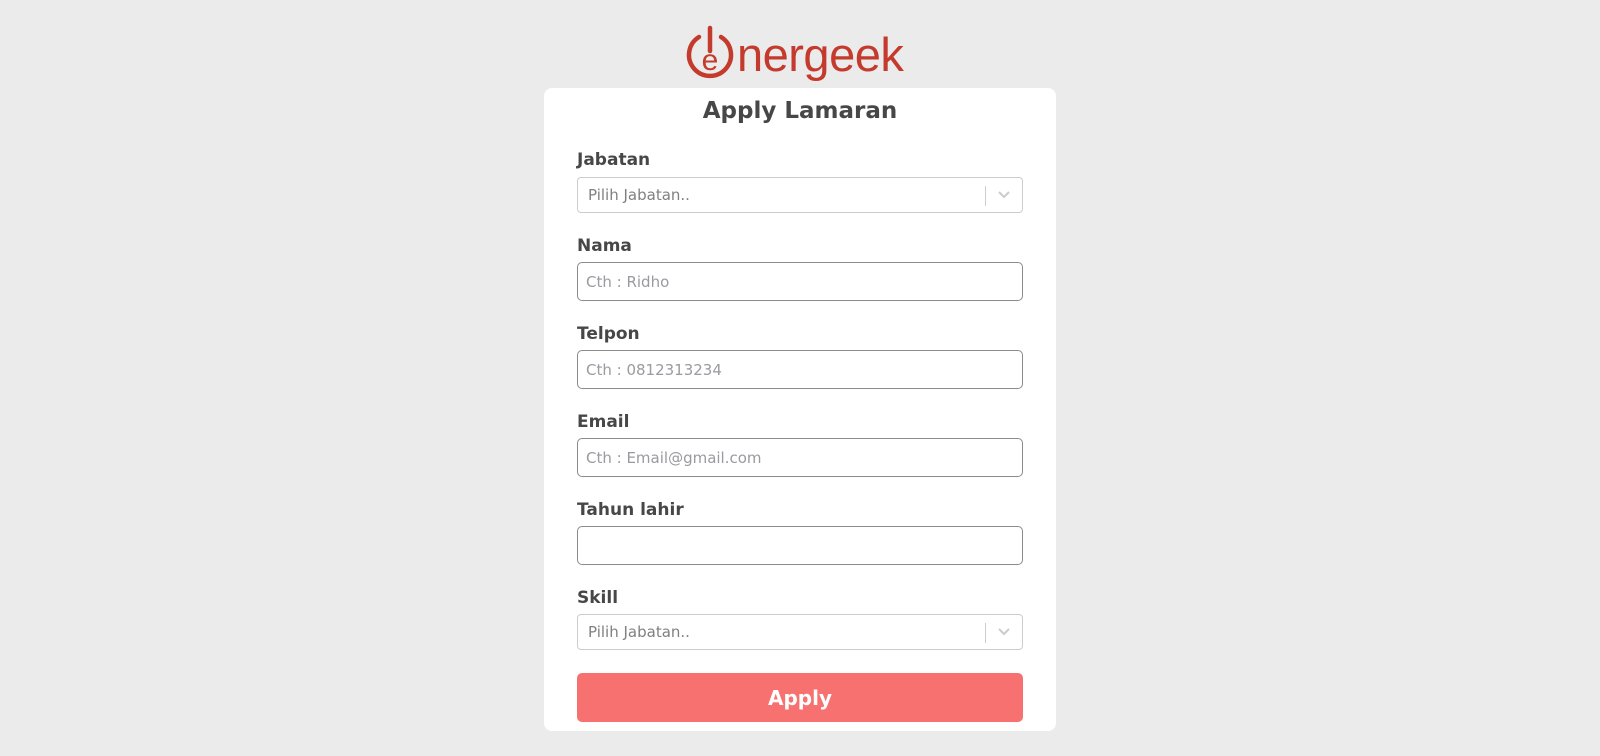 Image resolution: width=1600 pixels, height=756 pixels. What do you see at coordinates (608, 334) in the screenshot?
I see `telpon-label: Telpon` at bounding box center [608, 334].